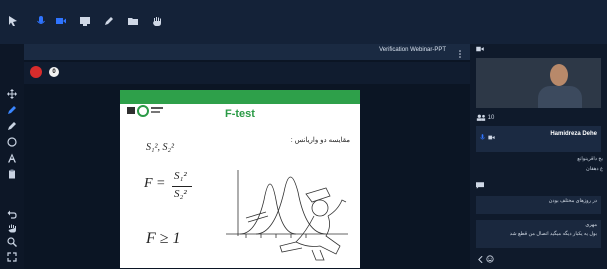  I want to click on presenter-face, so click(559, 75).